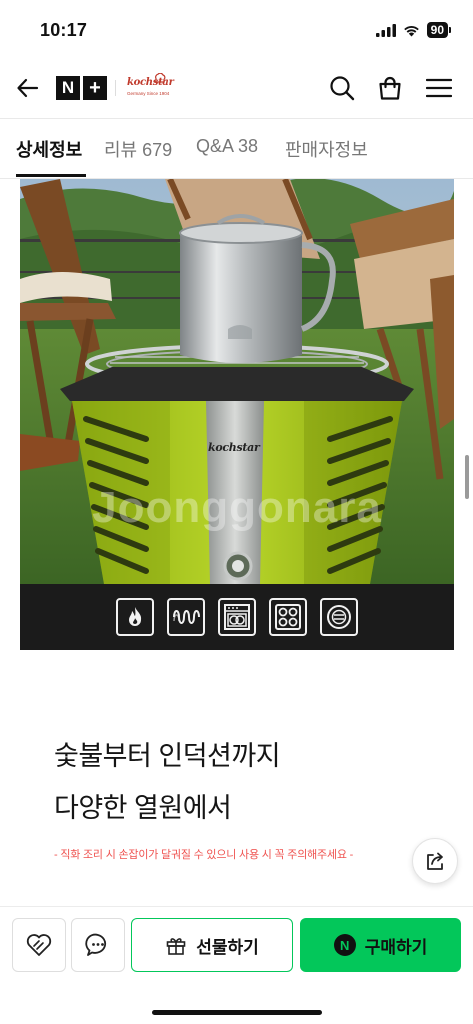  What do you see at coordinates (288, 617) in the screenshot?
I see `gas-burner-icon` at bounding box center [288, 617].